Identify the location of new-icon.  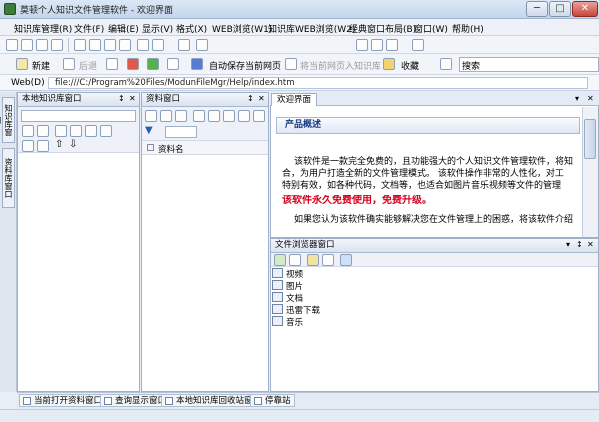
(22, 64).